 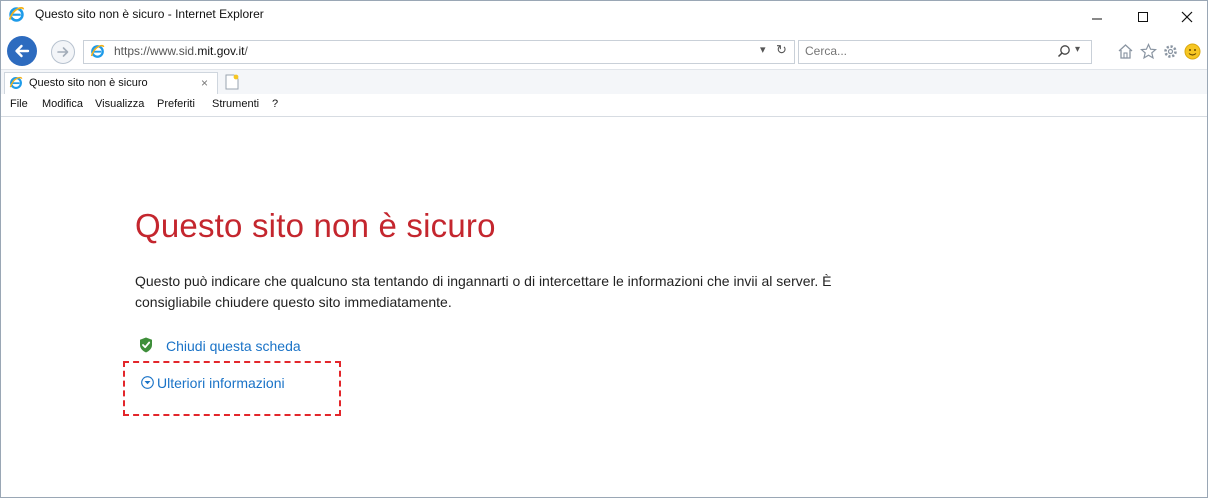 What do you see at coordinates (781, 50) in the screenshot?
I see `refresh-icon: ↻` at bounding box center [781, 50].